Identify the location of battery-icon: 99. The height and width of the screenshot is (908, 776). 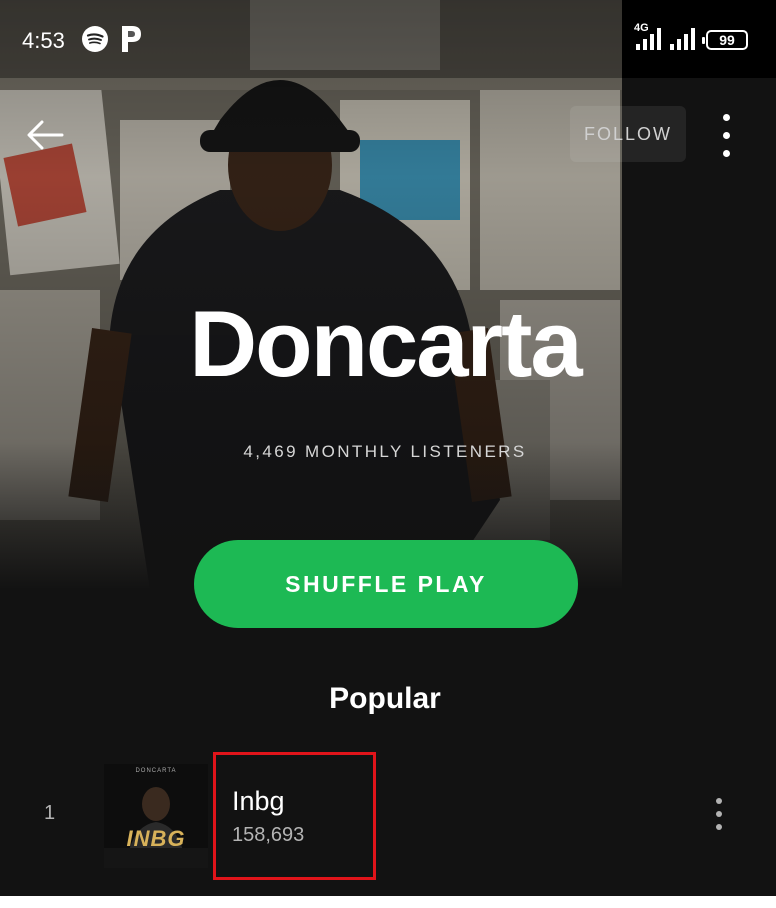
(725, 40).